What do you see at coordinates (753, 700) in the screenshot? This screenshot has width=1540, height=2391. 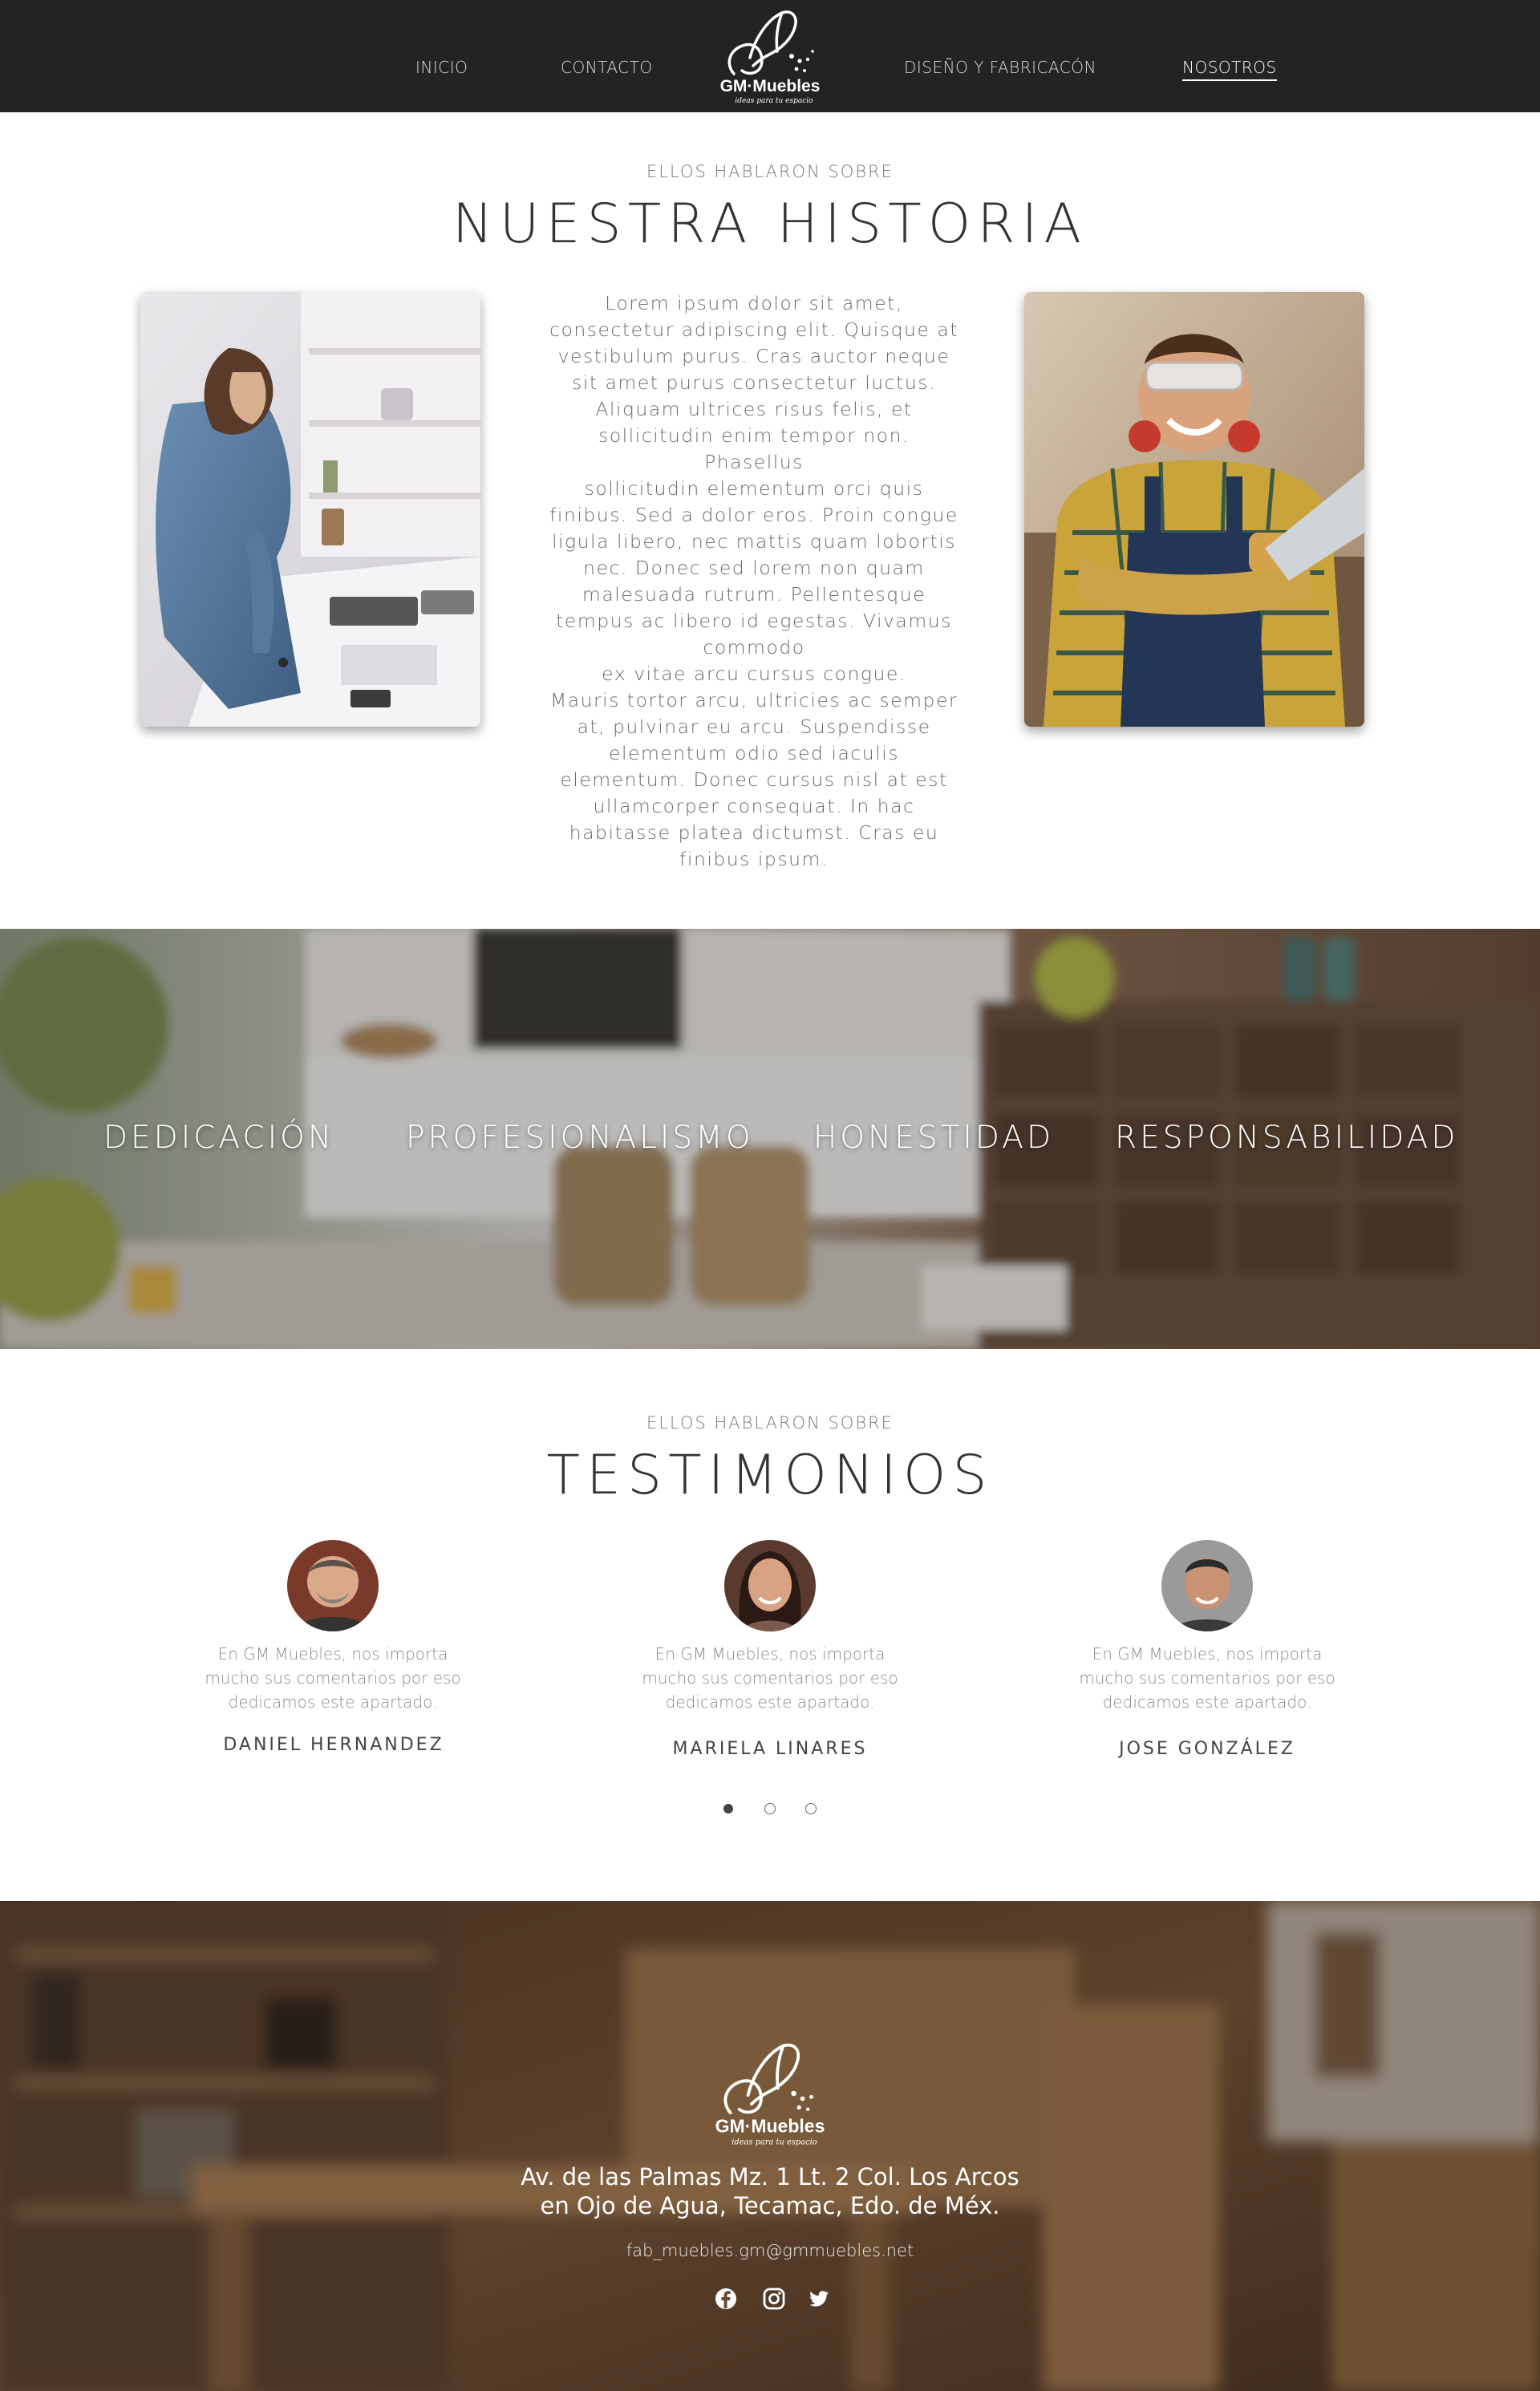 I see `history-line: Mauris tortor arcu, ultricies ac semper` at bounding box center [753, 700].